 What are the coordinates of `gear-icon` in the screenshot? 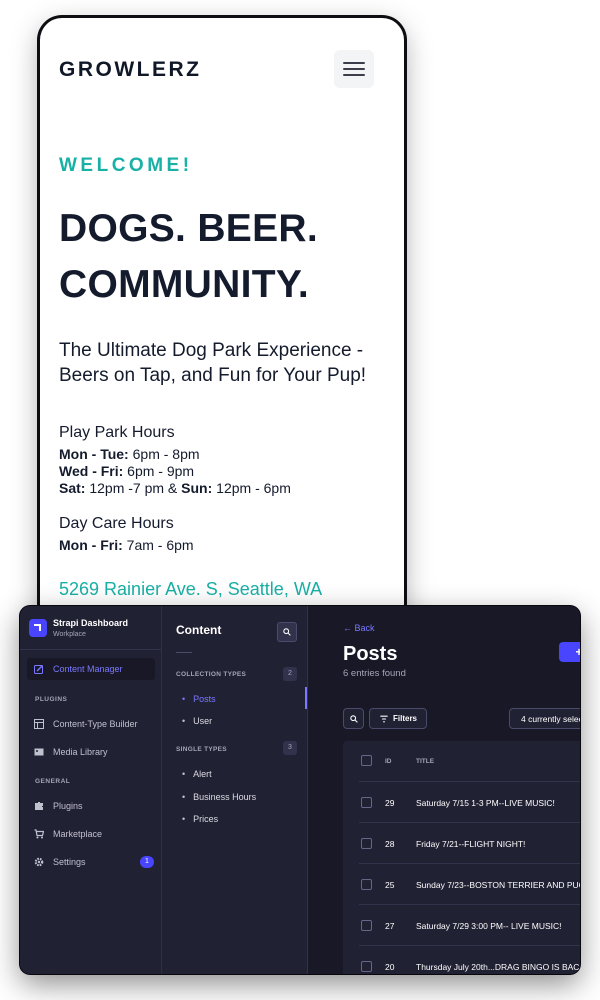 It's located at (39, 862).